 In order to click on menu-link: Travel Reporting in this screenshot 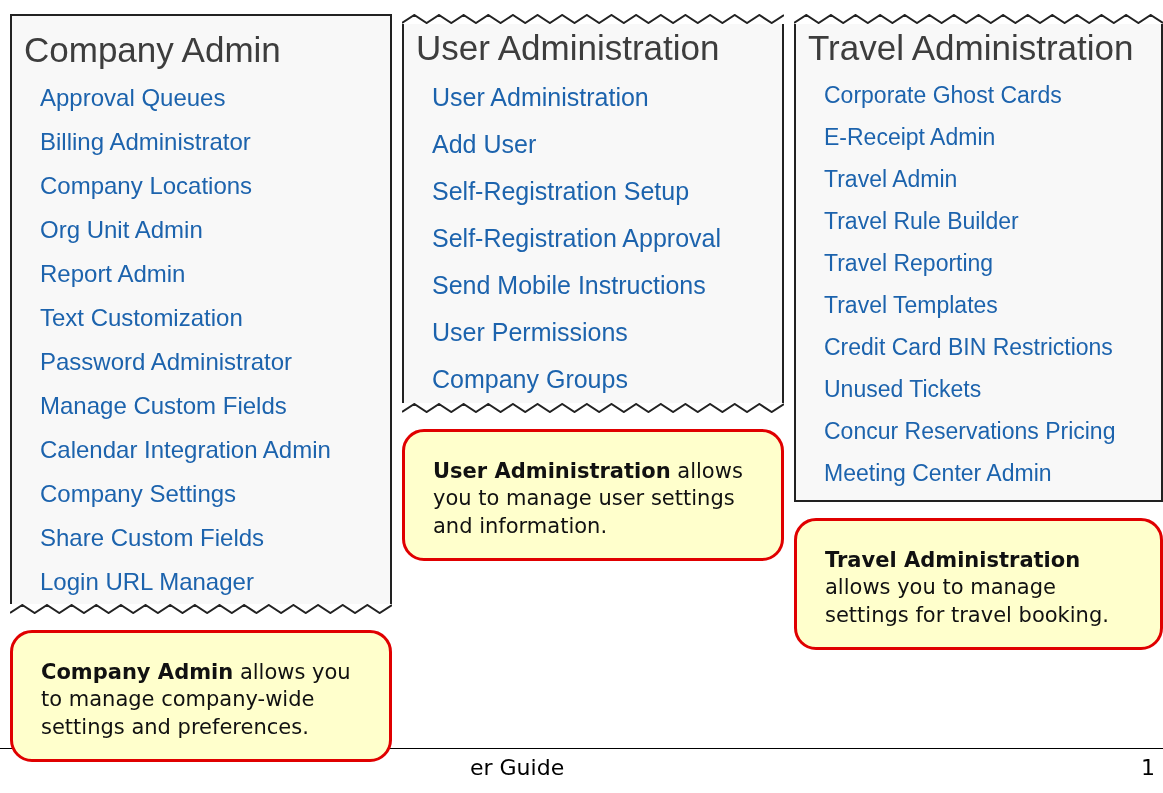, I will do `click(981, 263)`.